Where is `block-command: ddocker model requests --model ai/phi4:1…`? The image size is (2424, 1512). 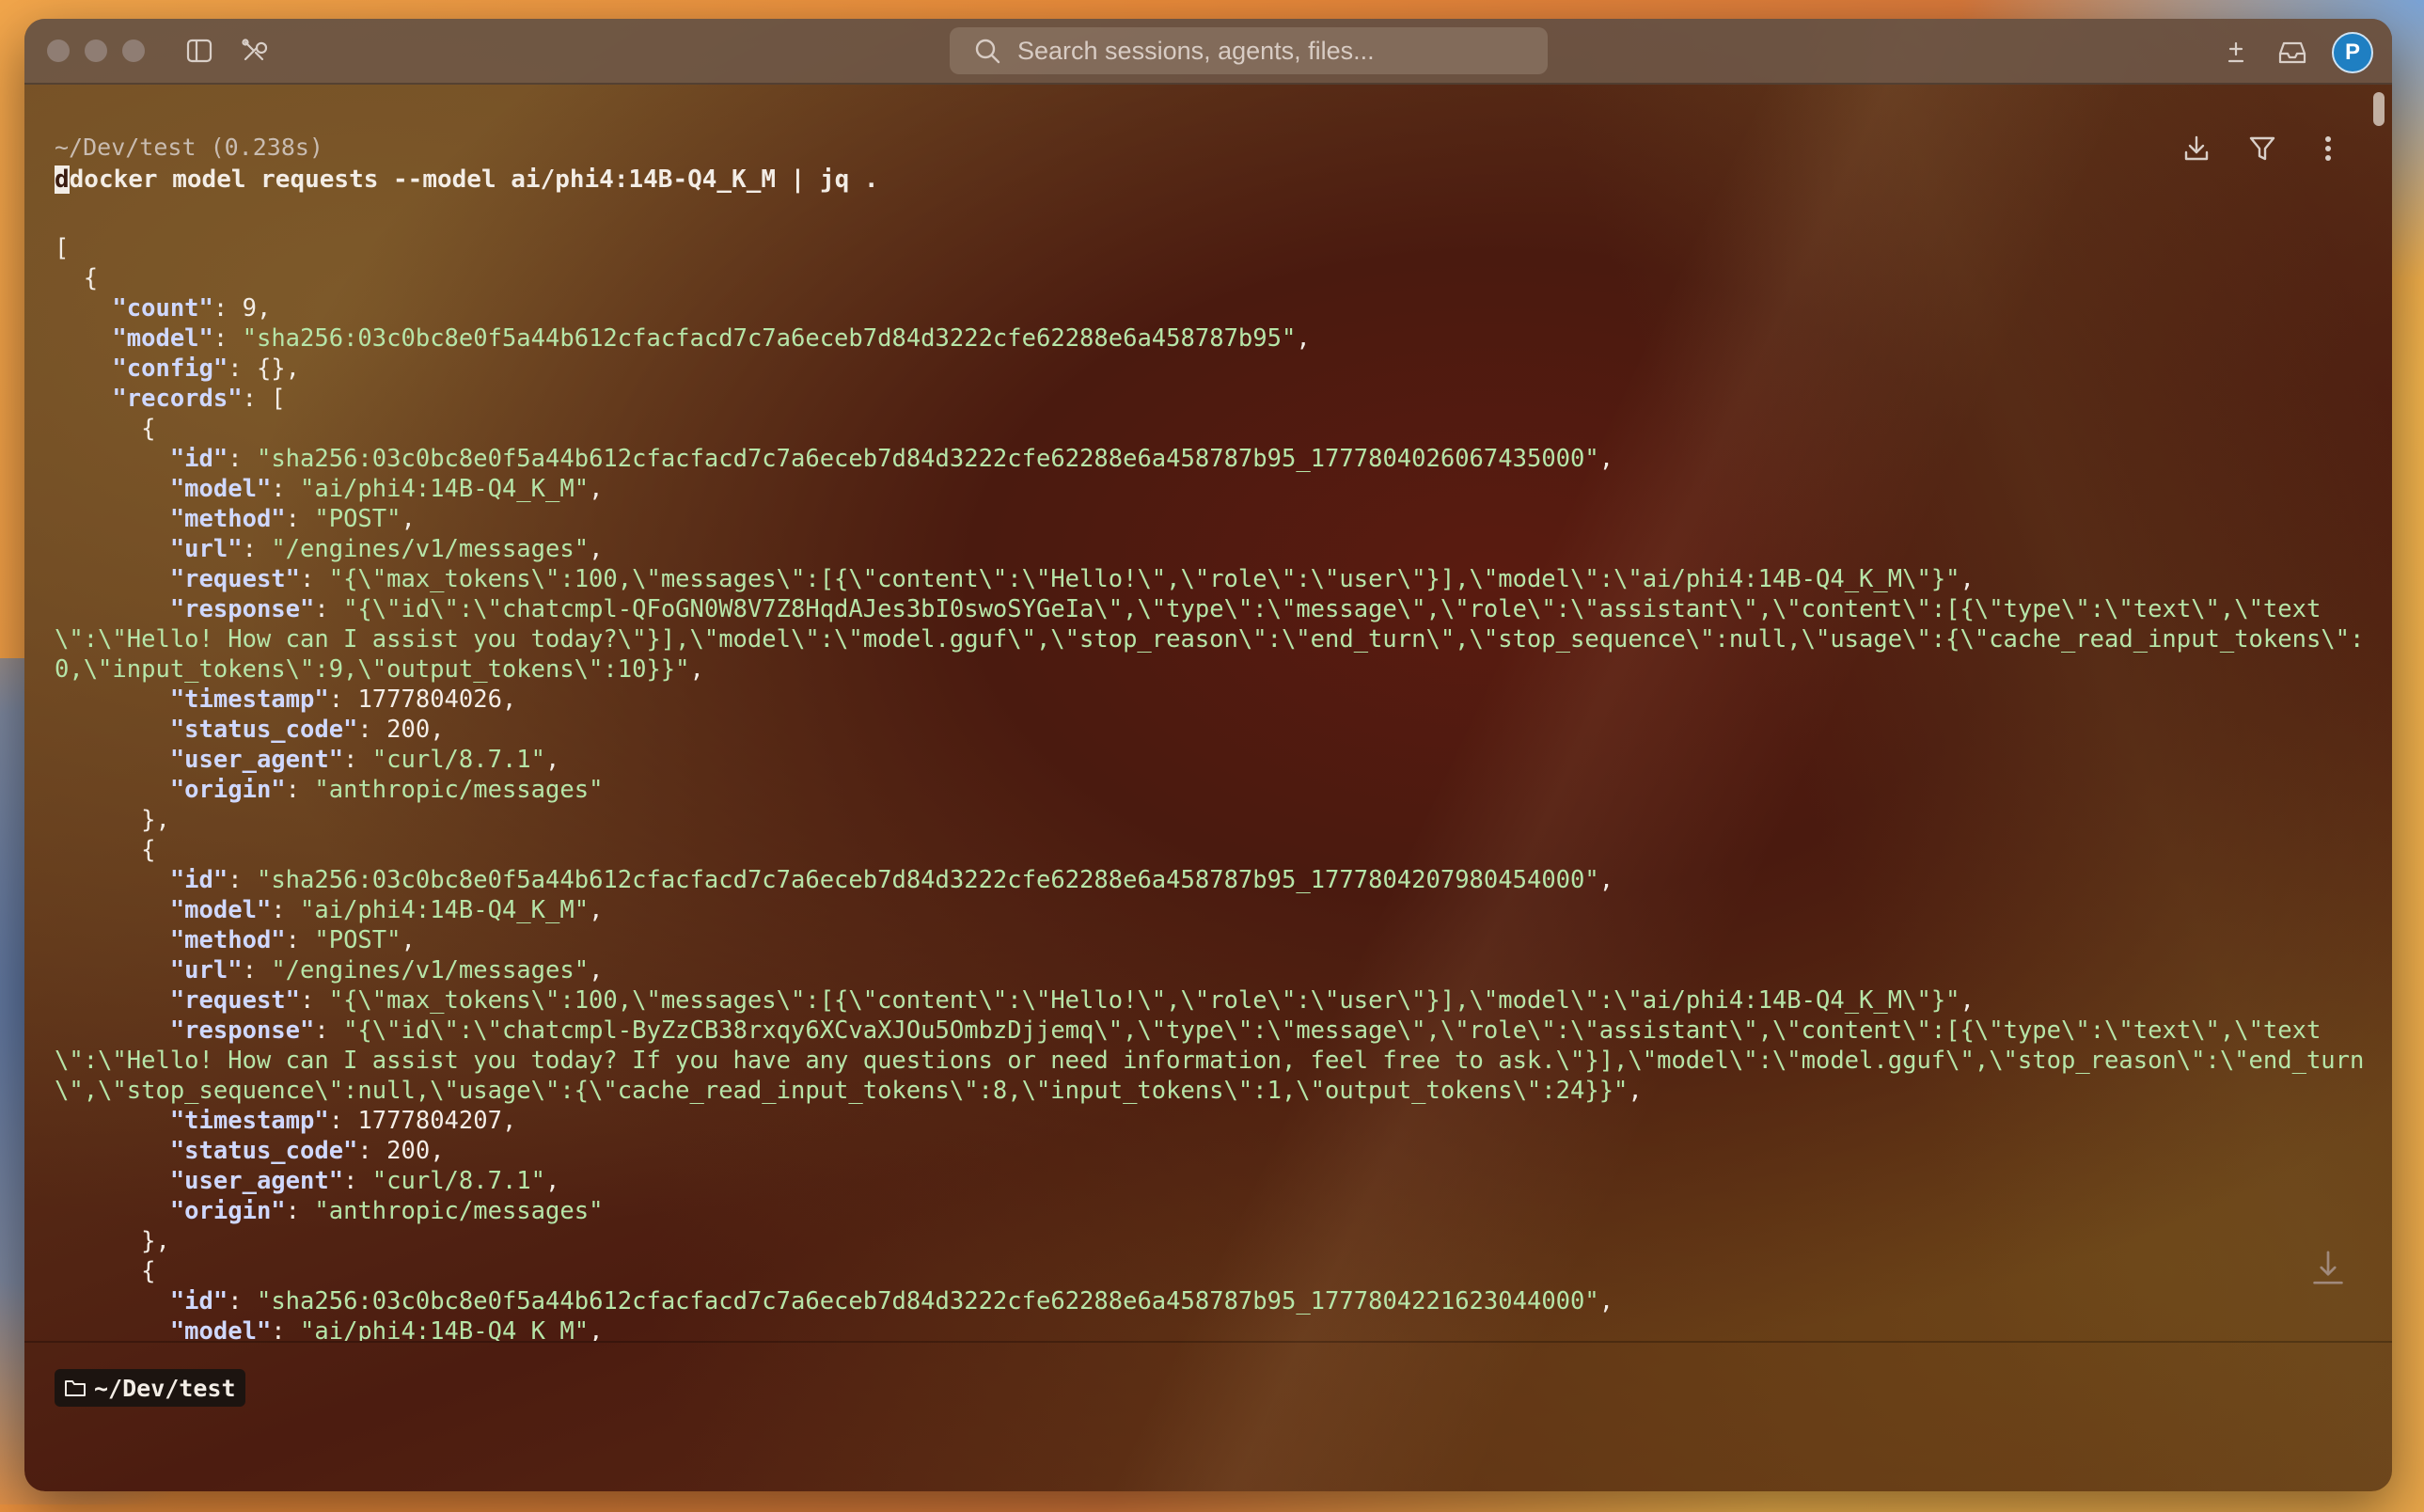 block-command: ddocker model requests --model ai/phi4:1… is located at coordinates (467, 179).